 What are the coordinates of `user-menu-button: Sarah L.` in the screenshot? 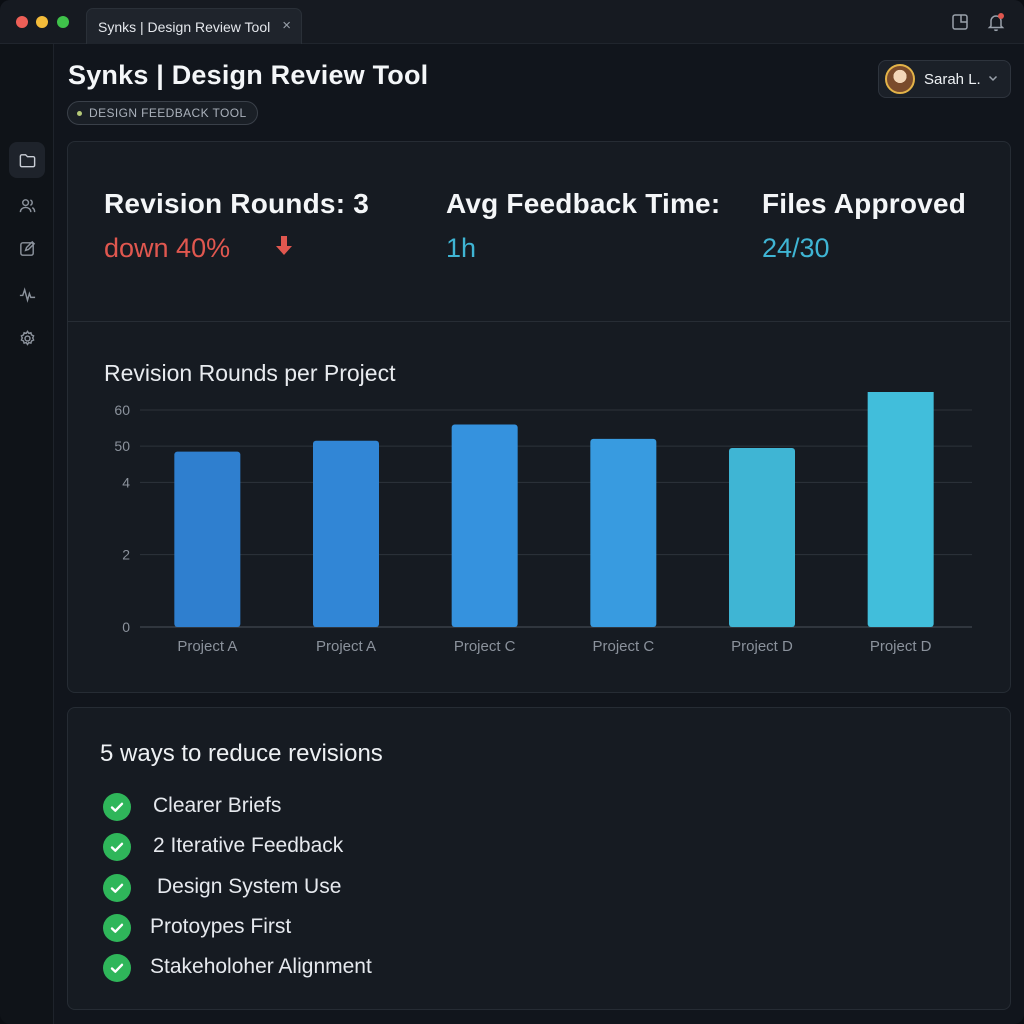 It's located at (944, 79).